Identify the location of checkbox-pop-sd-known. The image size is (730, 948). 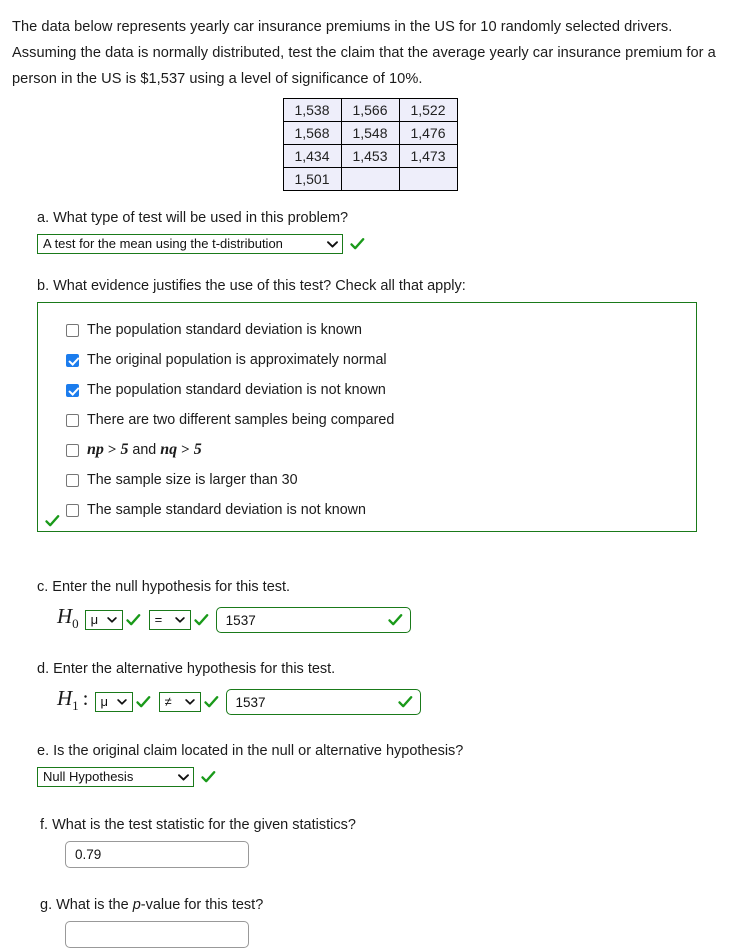
(72, 330).